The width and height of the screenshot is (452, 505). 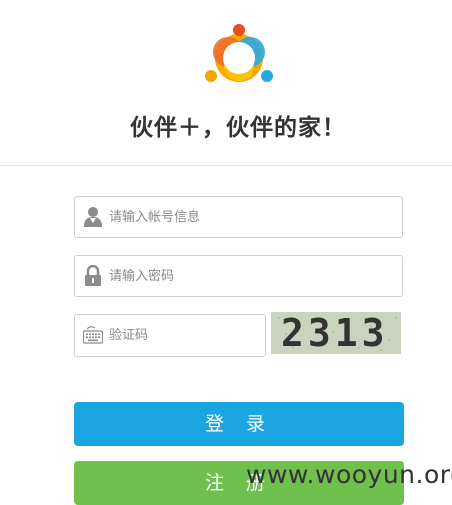 What do you see at coordinates (251, 276) in the screenshot?
I see `password-input` at bounding box center [251, 276].